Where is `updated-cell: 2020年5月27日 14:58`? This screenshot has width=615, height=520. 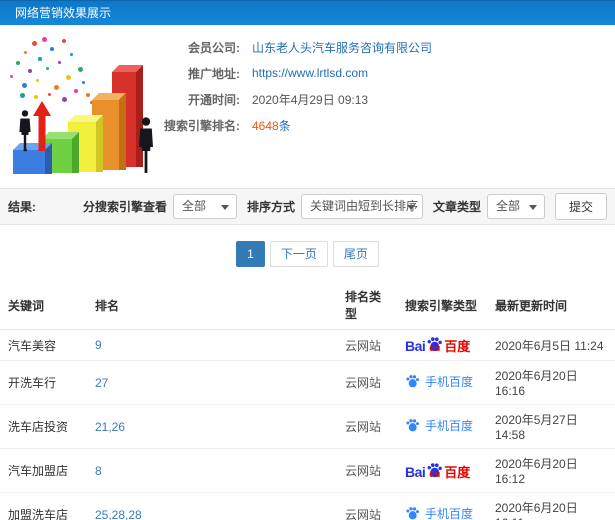 updated-cell: 2020年5月27日 14:58 is located at coordinates (551, 426).